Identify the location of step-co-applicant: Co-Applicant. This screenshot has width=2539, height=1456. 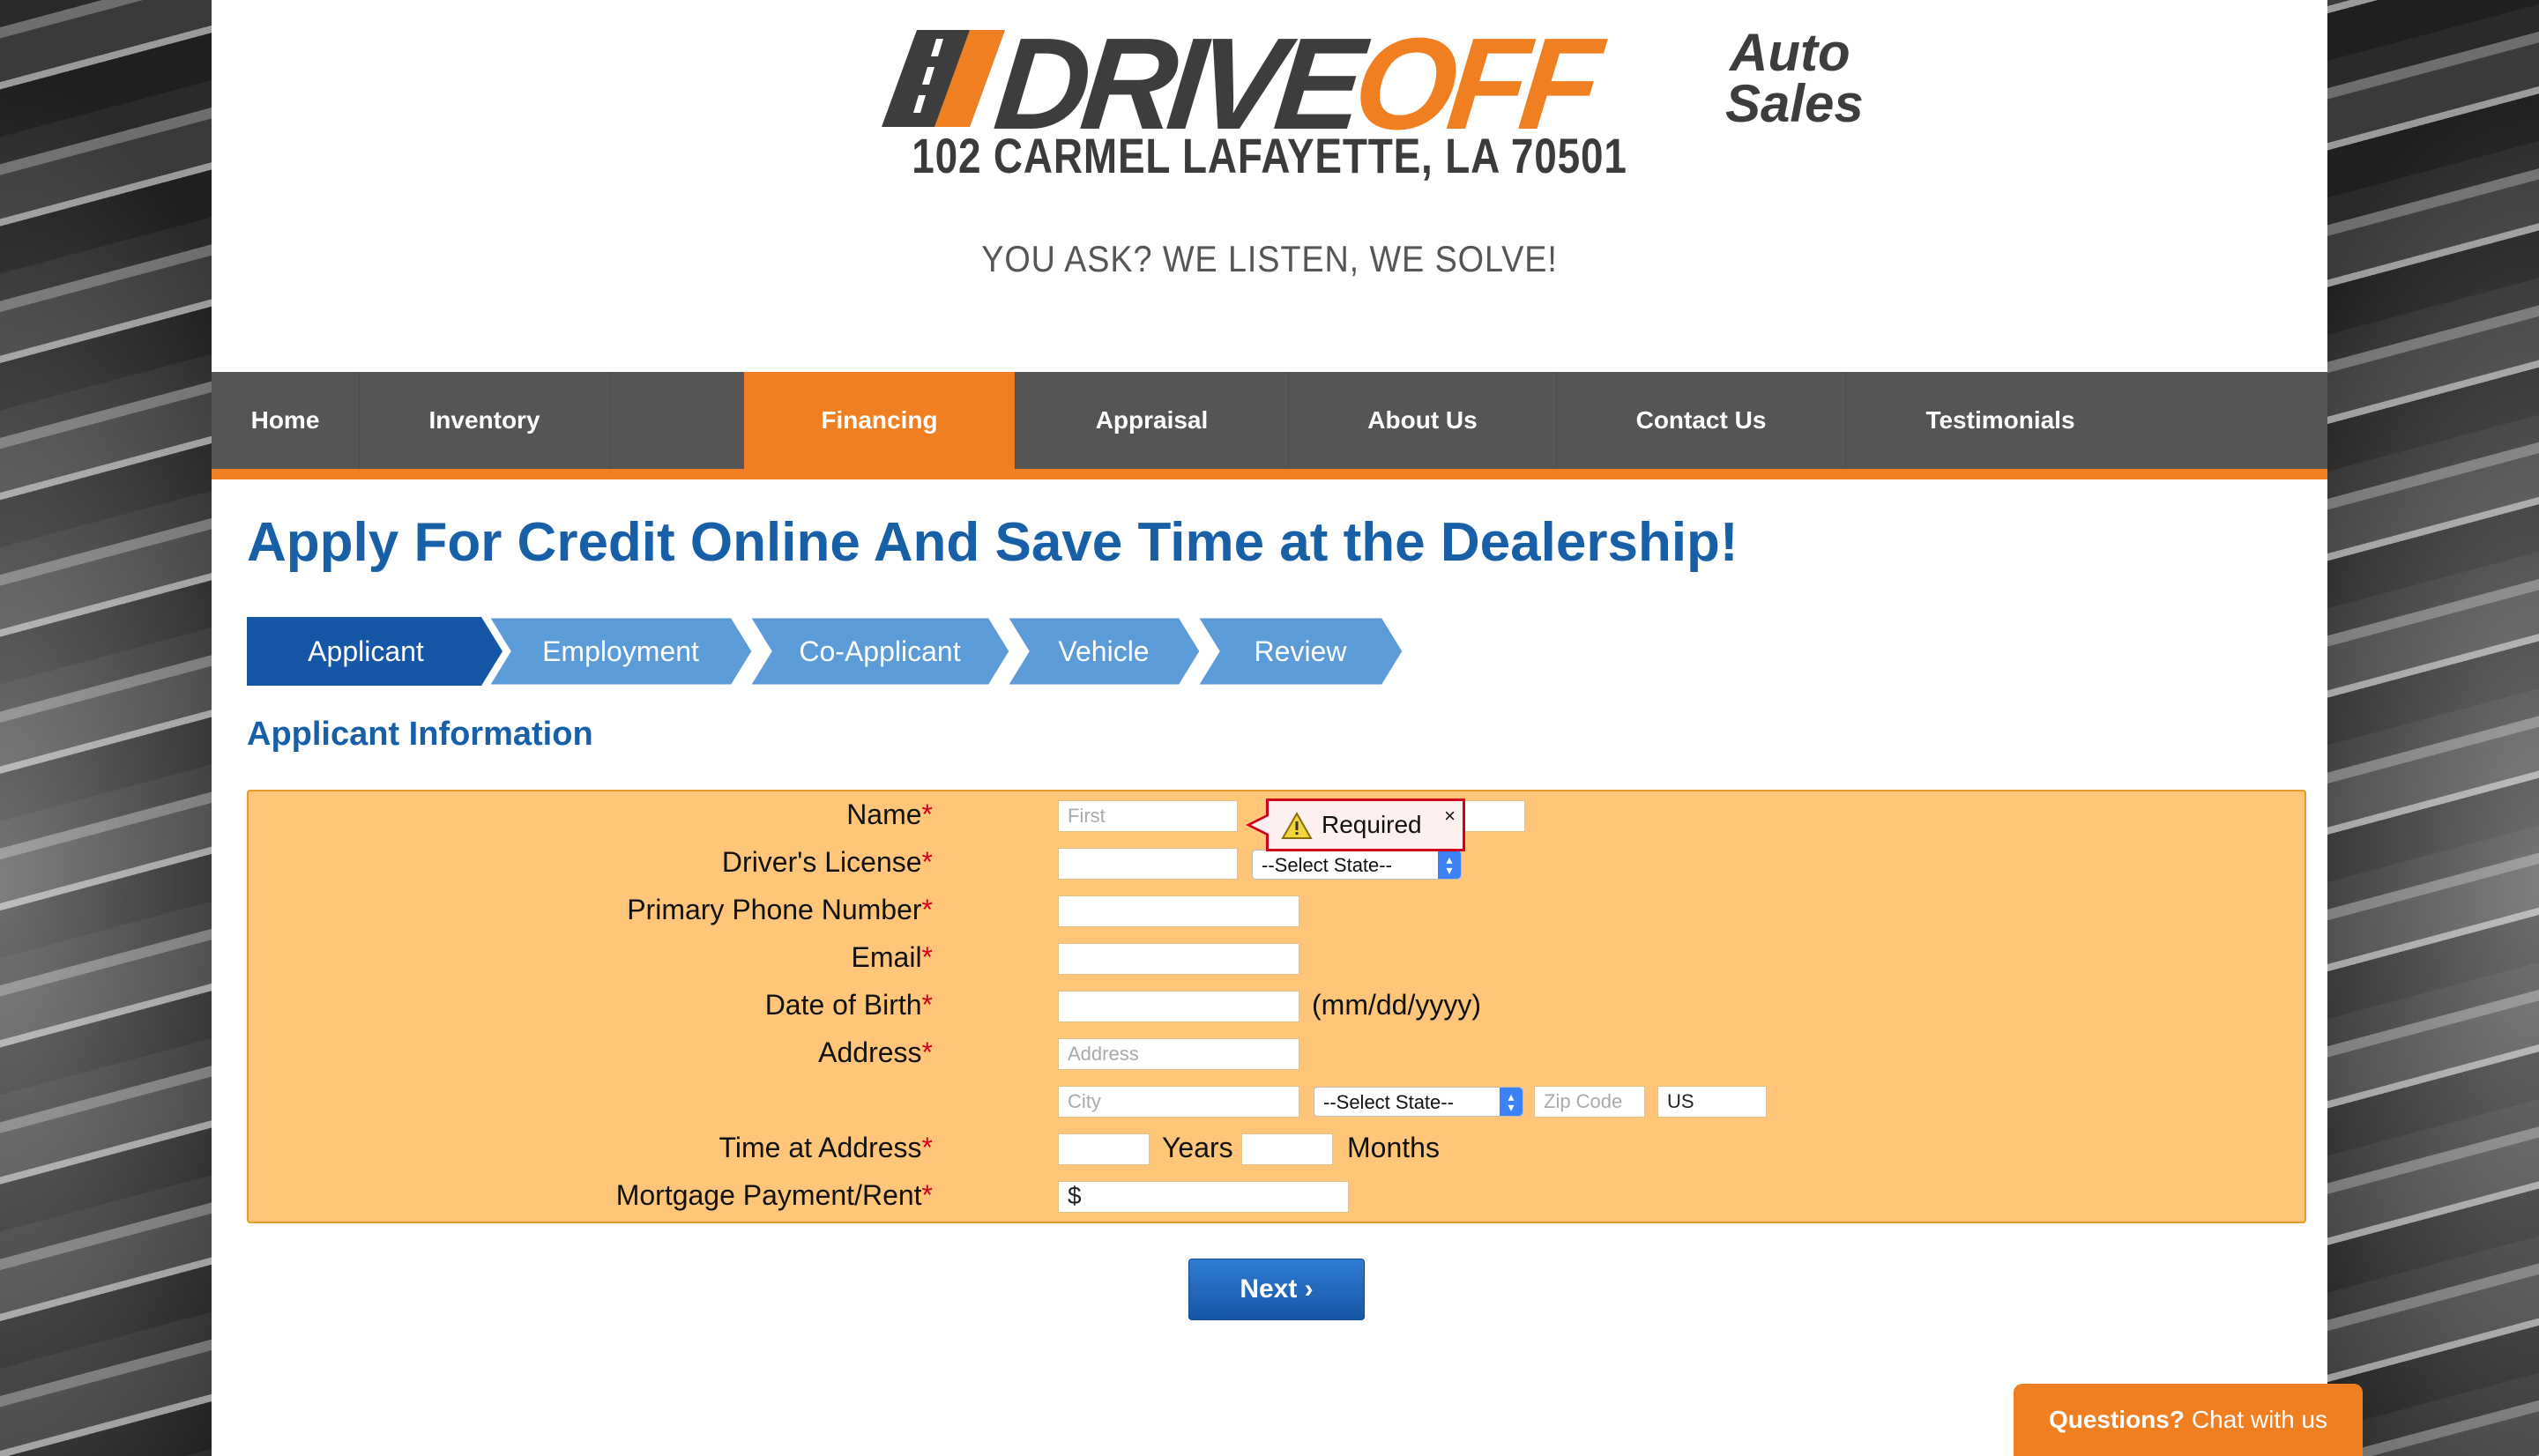
(879, 651).